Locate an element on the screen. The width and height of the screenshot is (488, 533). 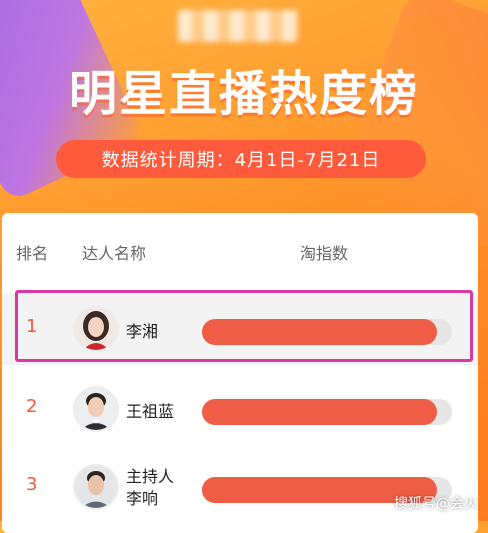
index-bar-track is located at coordinates (327, 412).